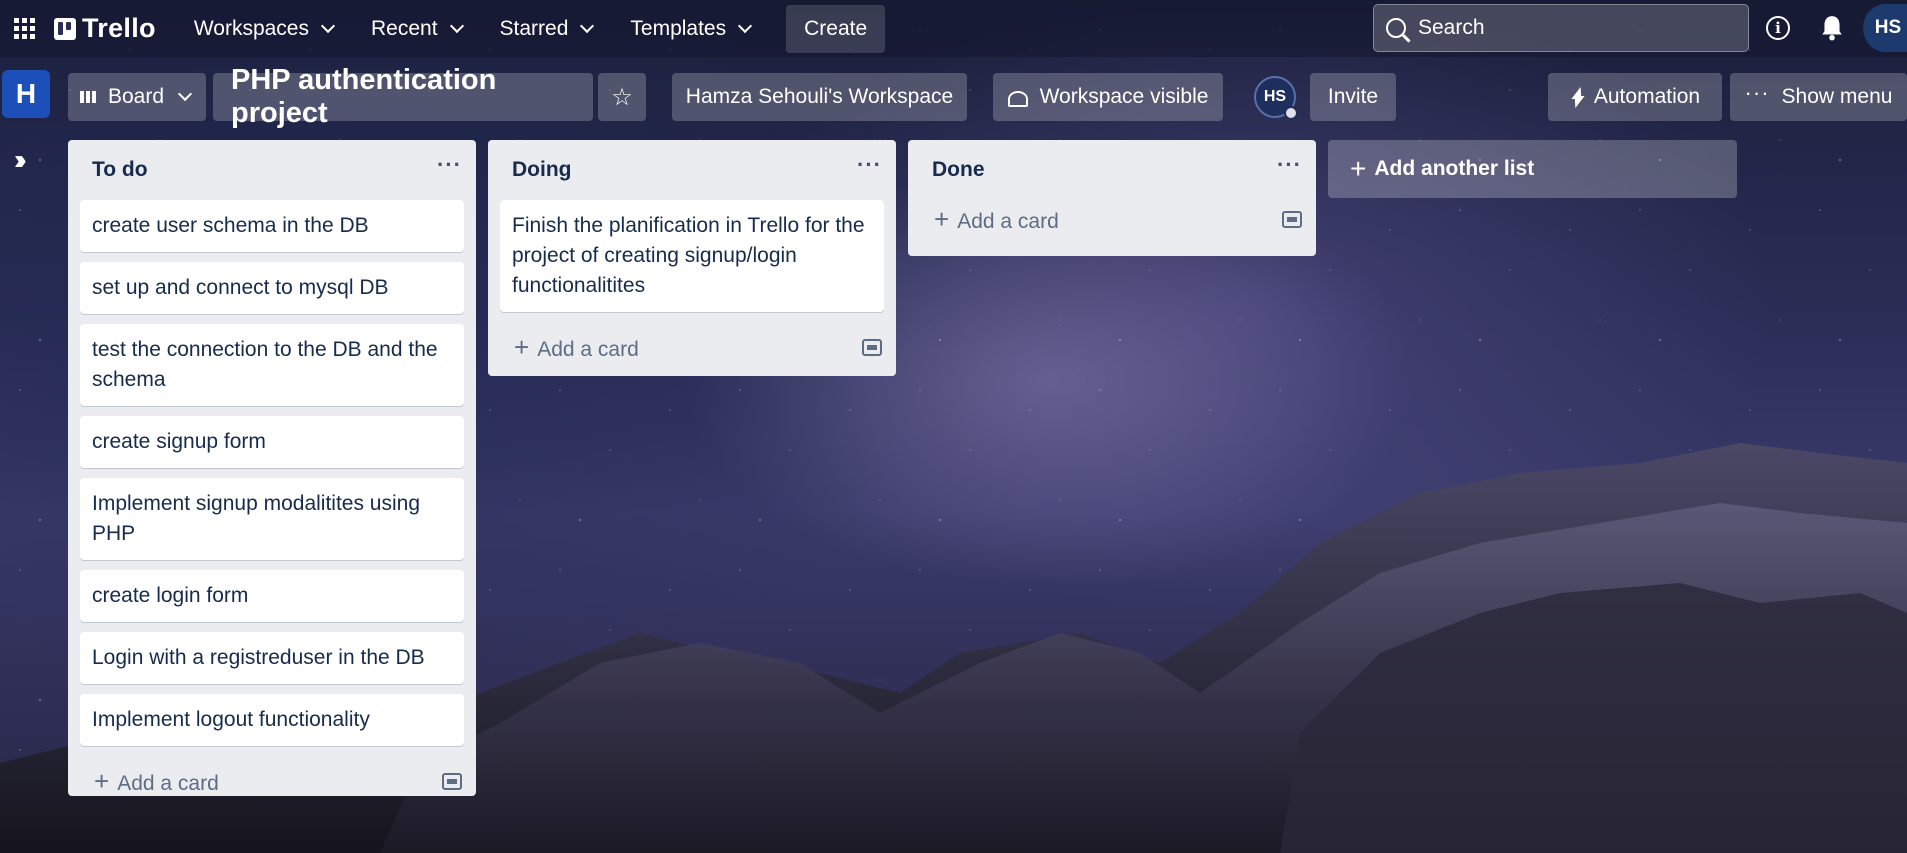 This screenshot has height=853, width=1907. What do you see at coordinates (1757, 92) in the screenshot?
I see `more-dots-icon: ···` at bounding box center [1757, 92].